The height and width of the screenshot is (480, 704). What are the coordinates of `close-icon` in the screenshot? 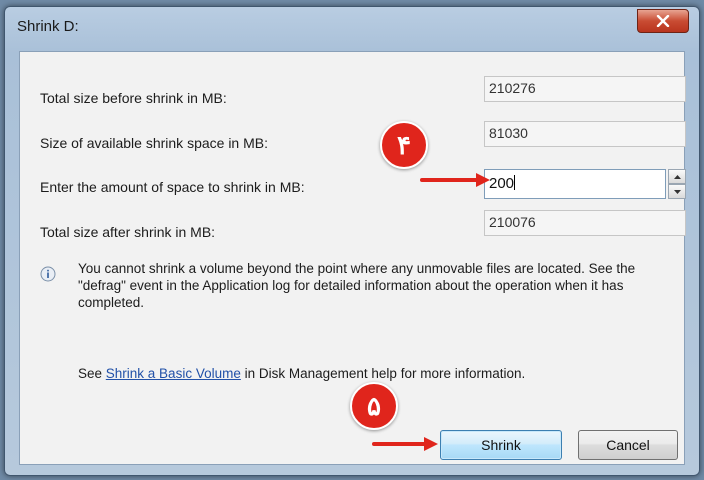 It's located at (663, 21).